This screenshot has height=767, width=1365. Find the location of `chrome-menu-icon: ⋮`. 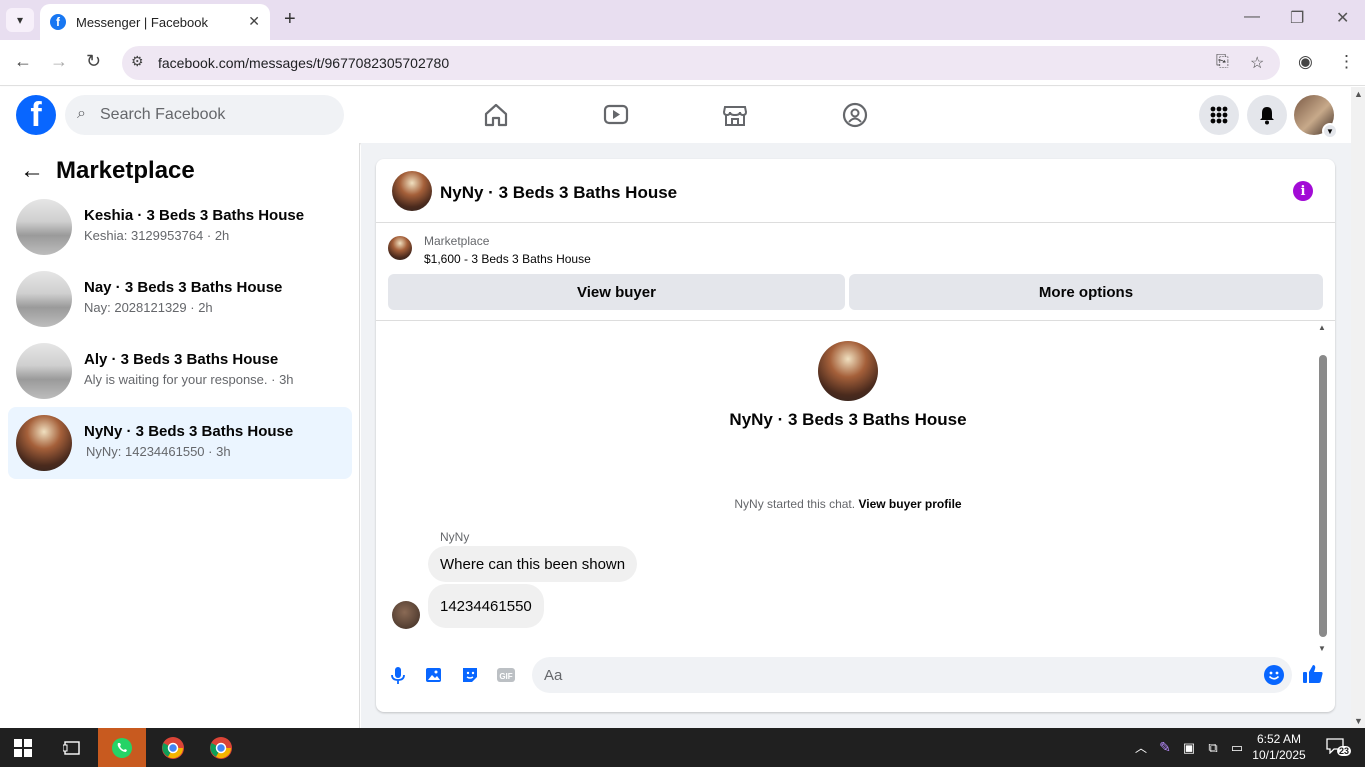

chrome-menu-icon: ⋮ is located at coordinates (1346, 62).